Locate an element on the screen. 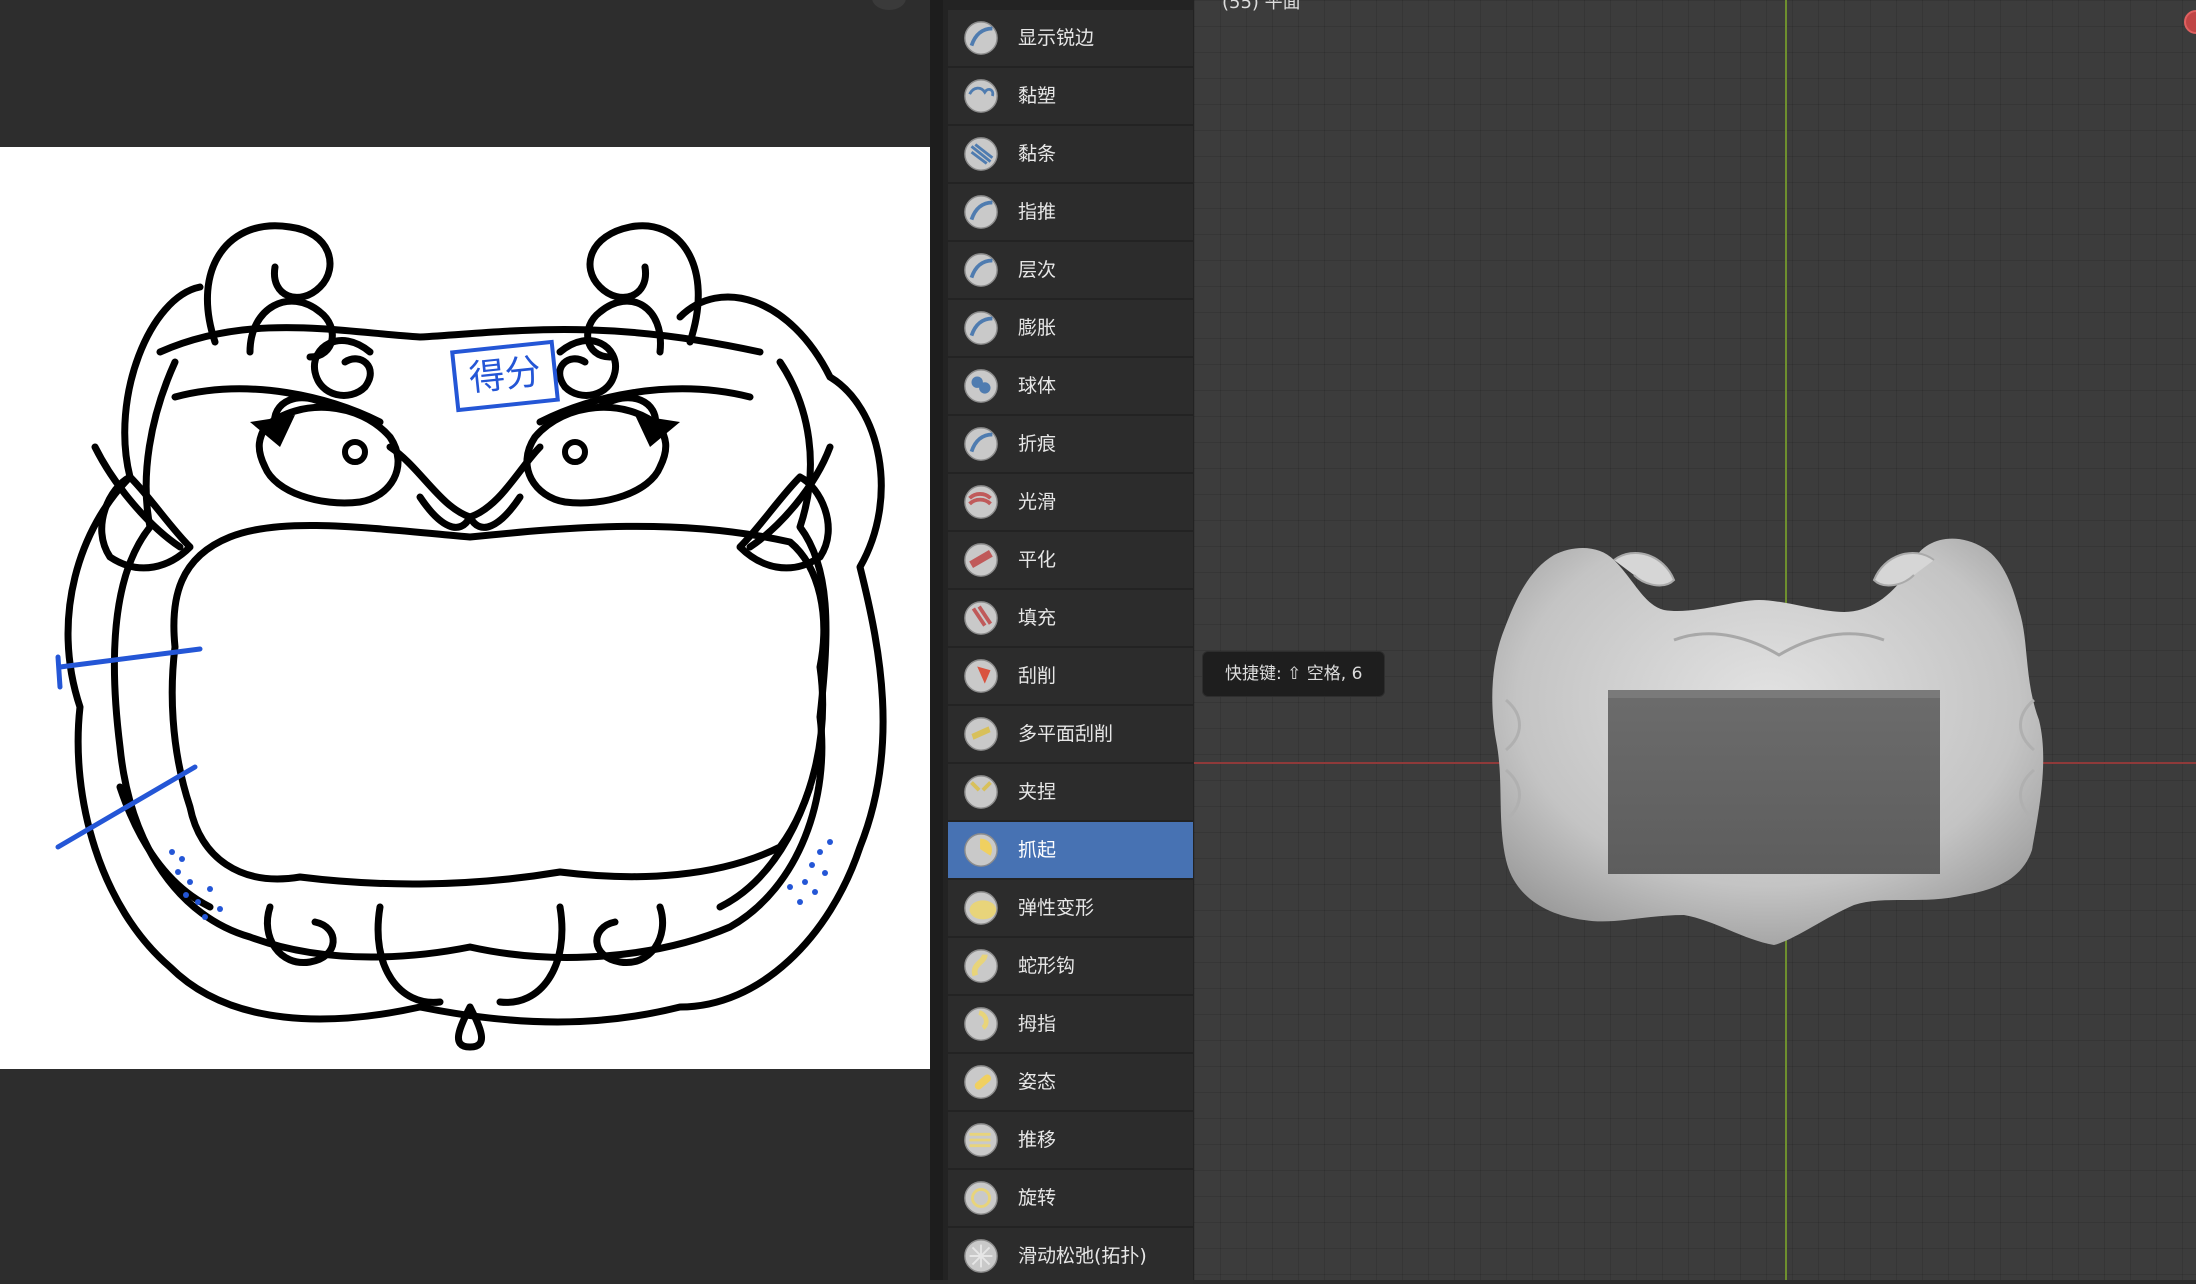  brush-item: 拇指 is located at coordinates (1070, 1024).